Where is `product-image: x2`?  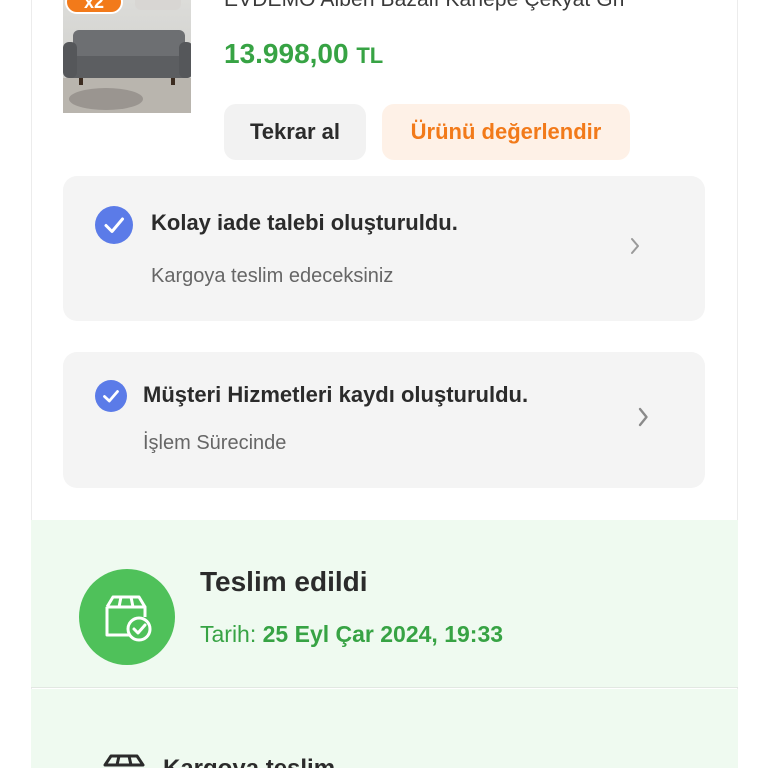
product-image: x2 is located at coordinates (127, 56).